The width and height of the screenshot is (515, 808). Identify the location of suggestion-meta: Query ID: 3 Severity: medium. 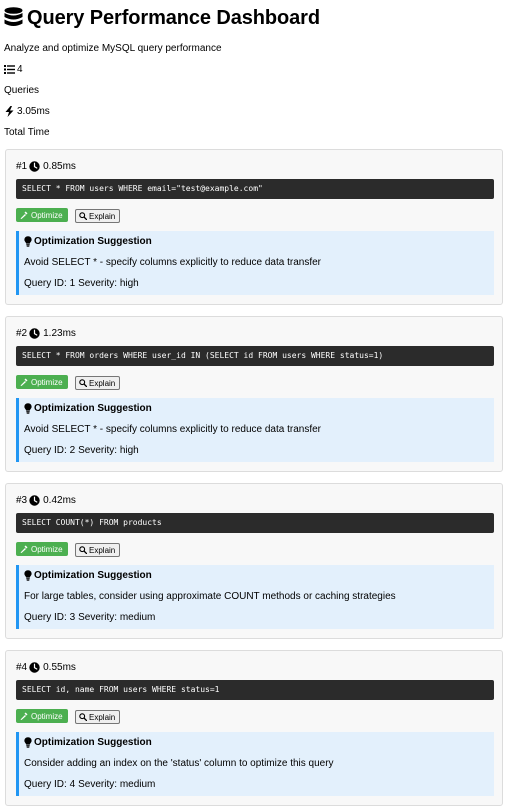
(89, 617).